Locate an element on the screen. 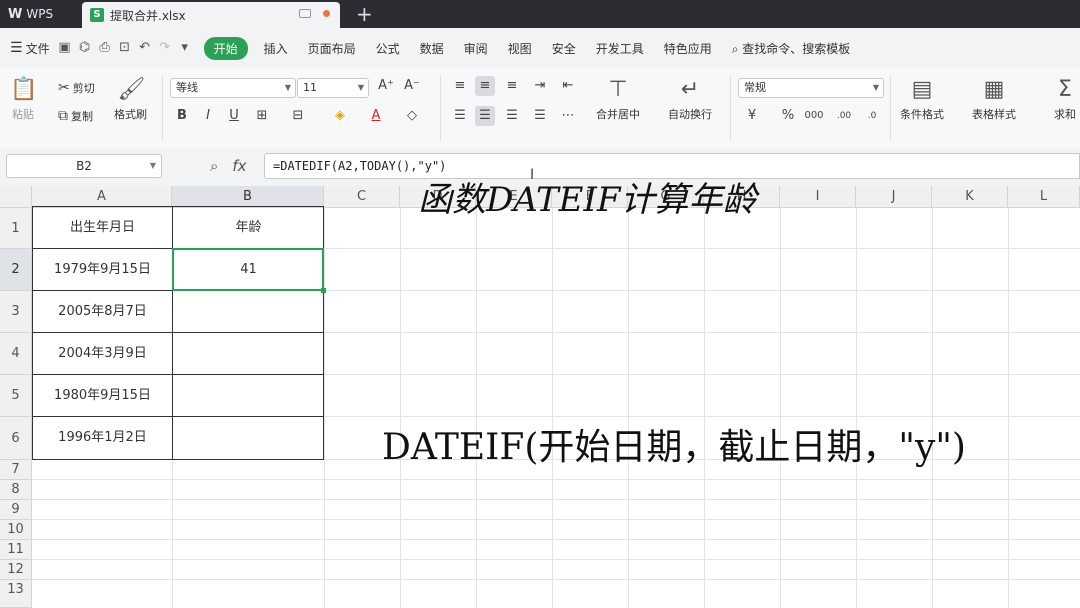  cell-a5: 1980年9月15日 is located at coordinates (103, 396).